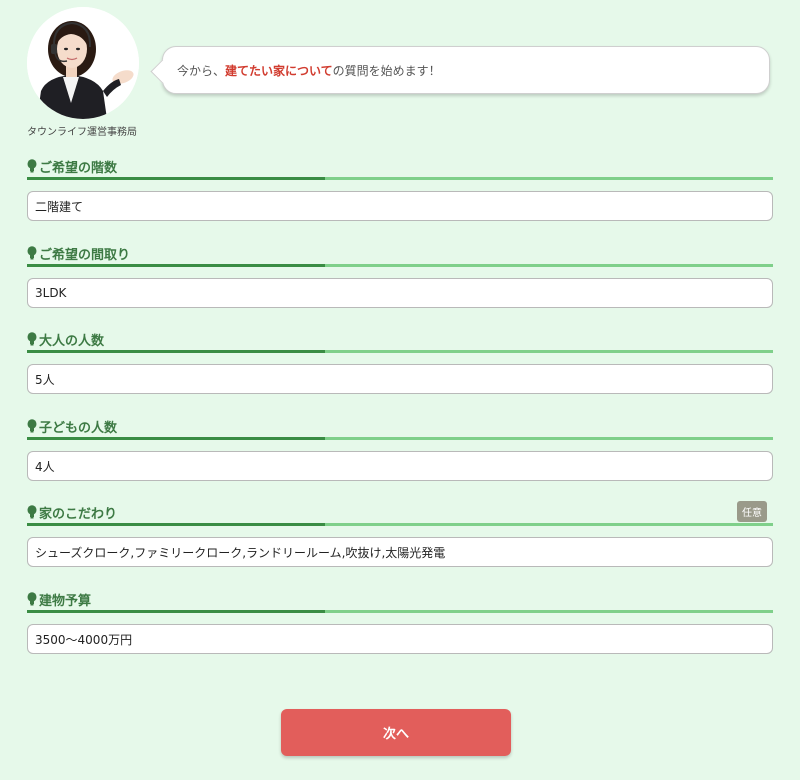 Image resolution: width=800 pixels, height=780 pixels. Describe the element at coordinates (85, 255) in the screenshot. I see `field-label: ご希望の間取り` at that location.